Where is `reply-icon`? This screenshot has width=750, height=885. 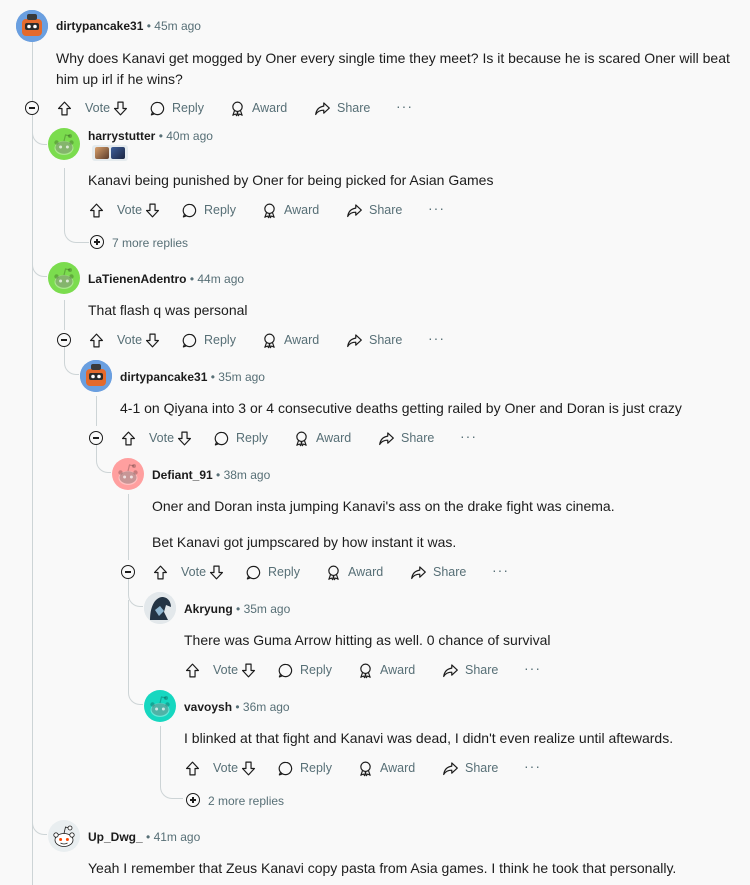 reply-icon is located at coordinates (253, 572).